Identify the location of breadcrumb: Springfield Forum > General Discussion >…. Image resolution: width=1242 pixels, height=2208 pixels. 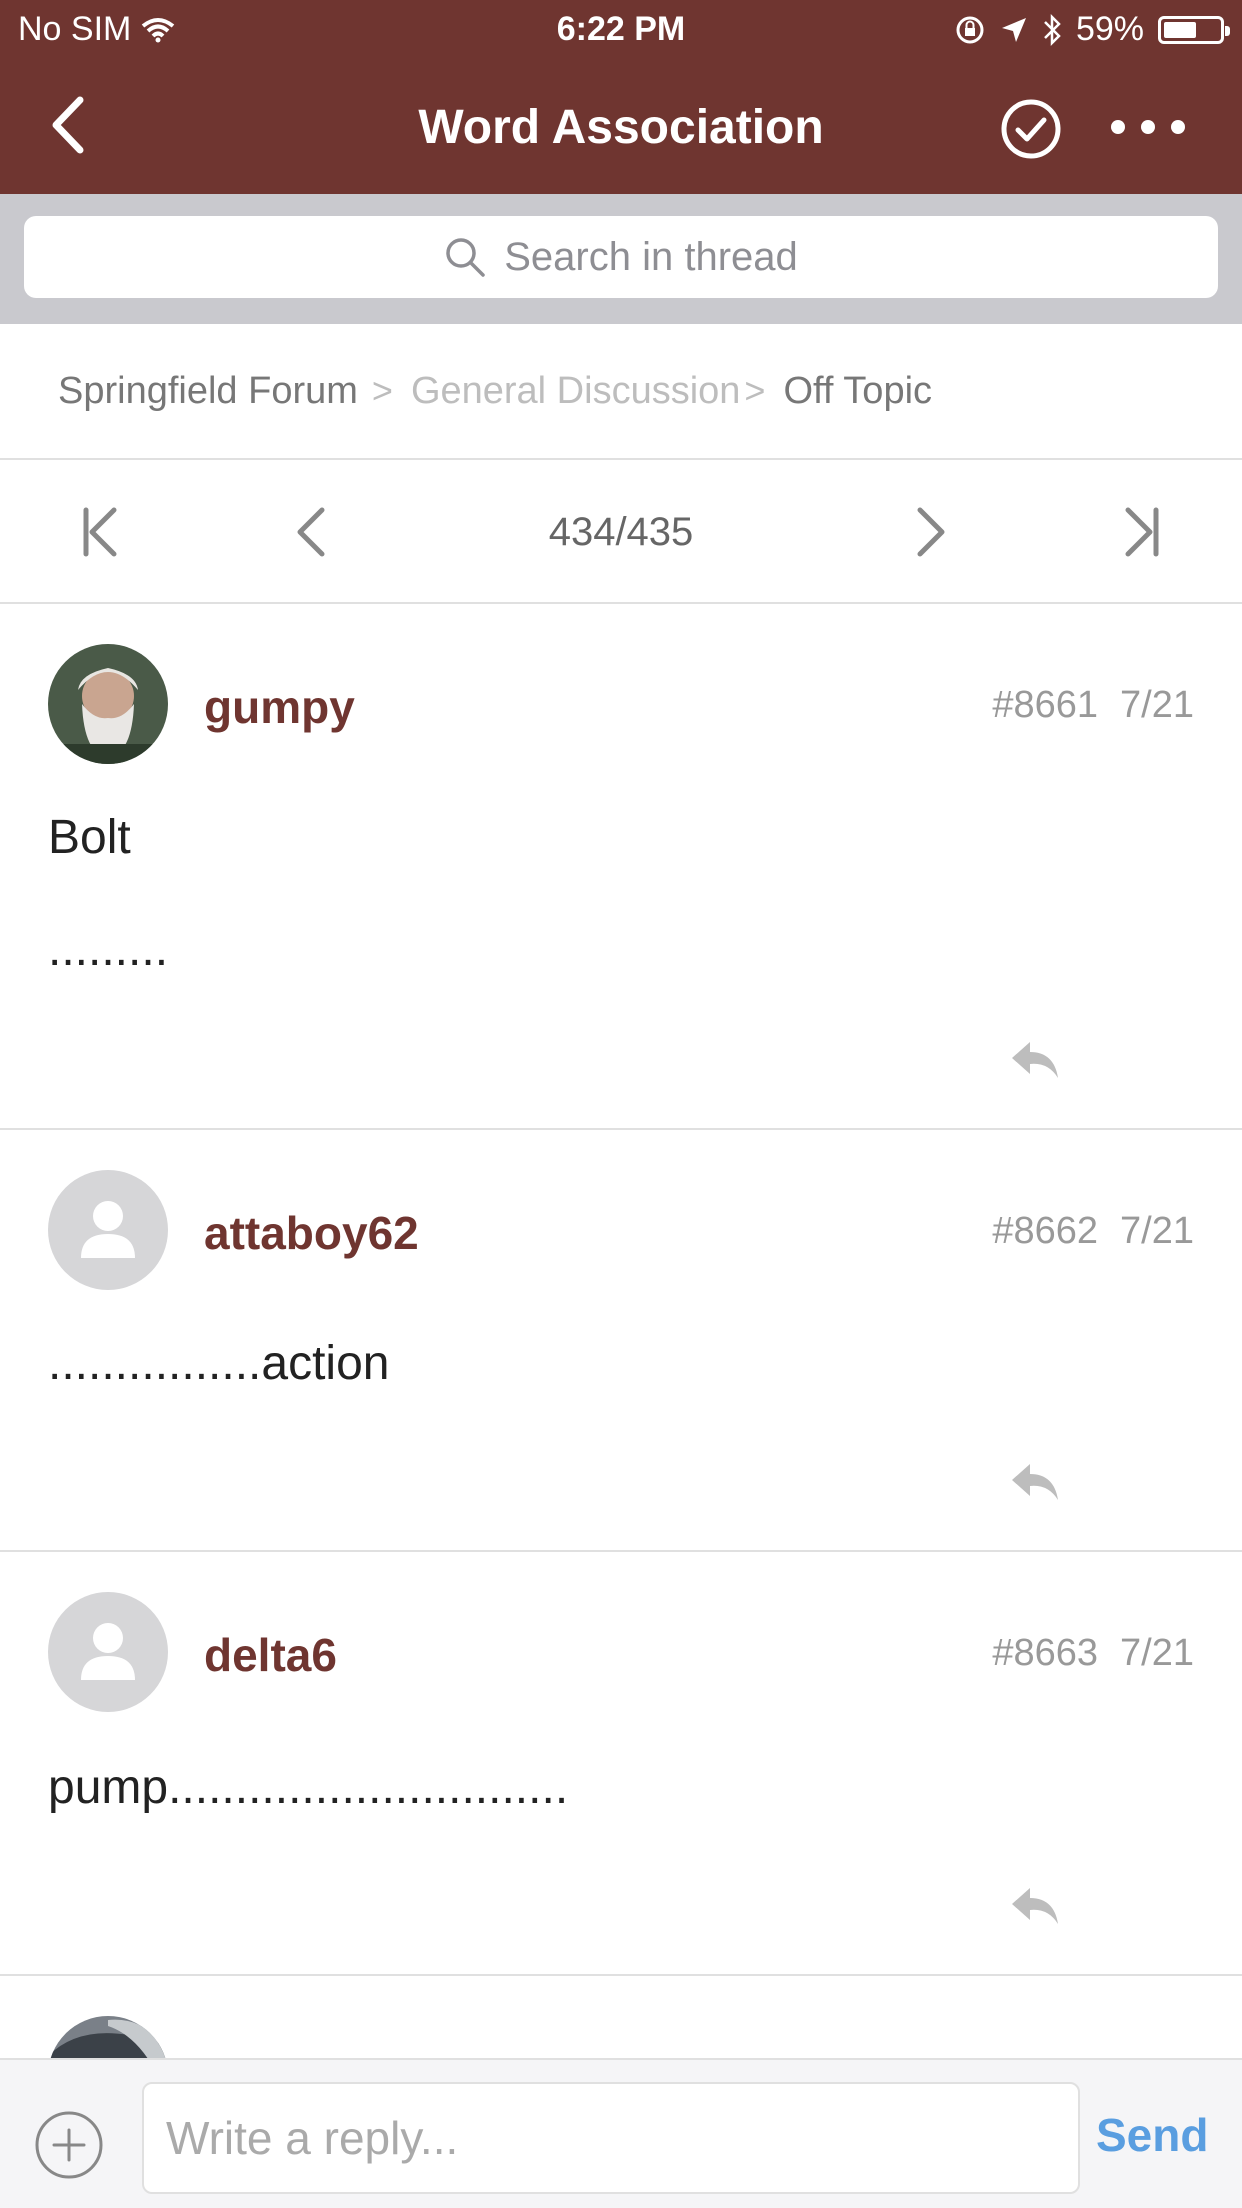
(621, 392).